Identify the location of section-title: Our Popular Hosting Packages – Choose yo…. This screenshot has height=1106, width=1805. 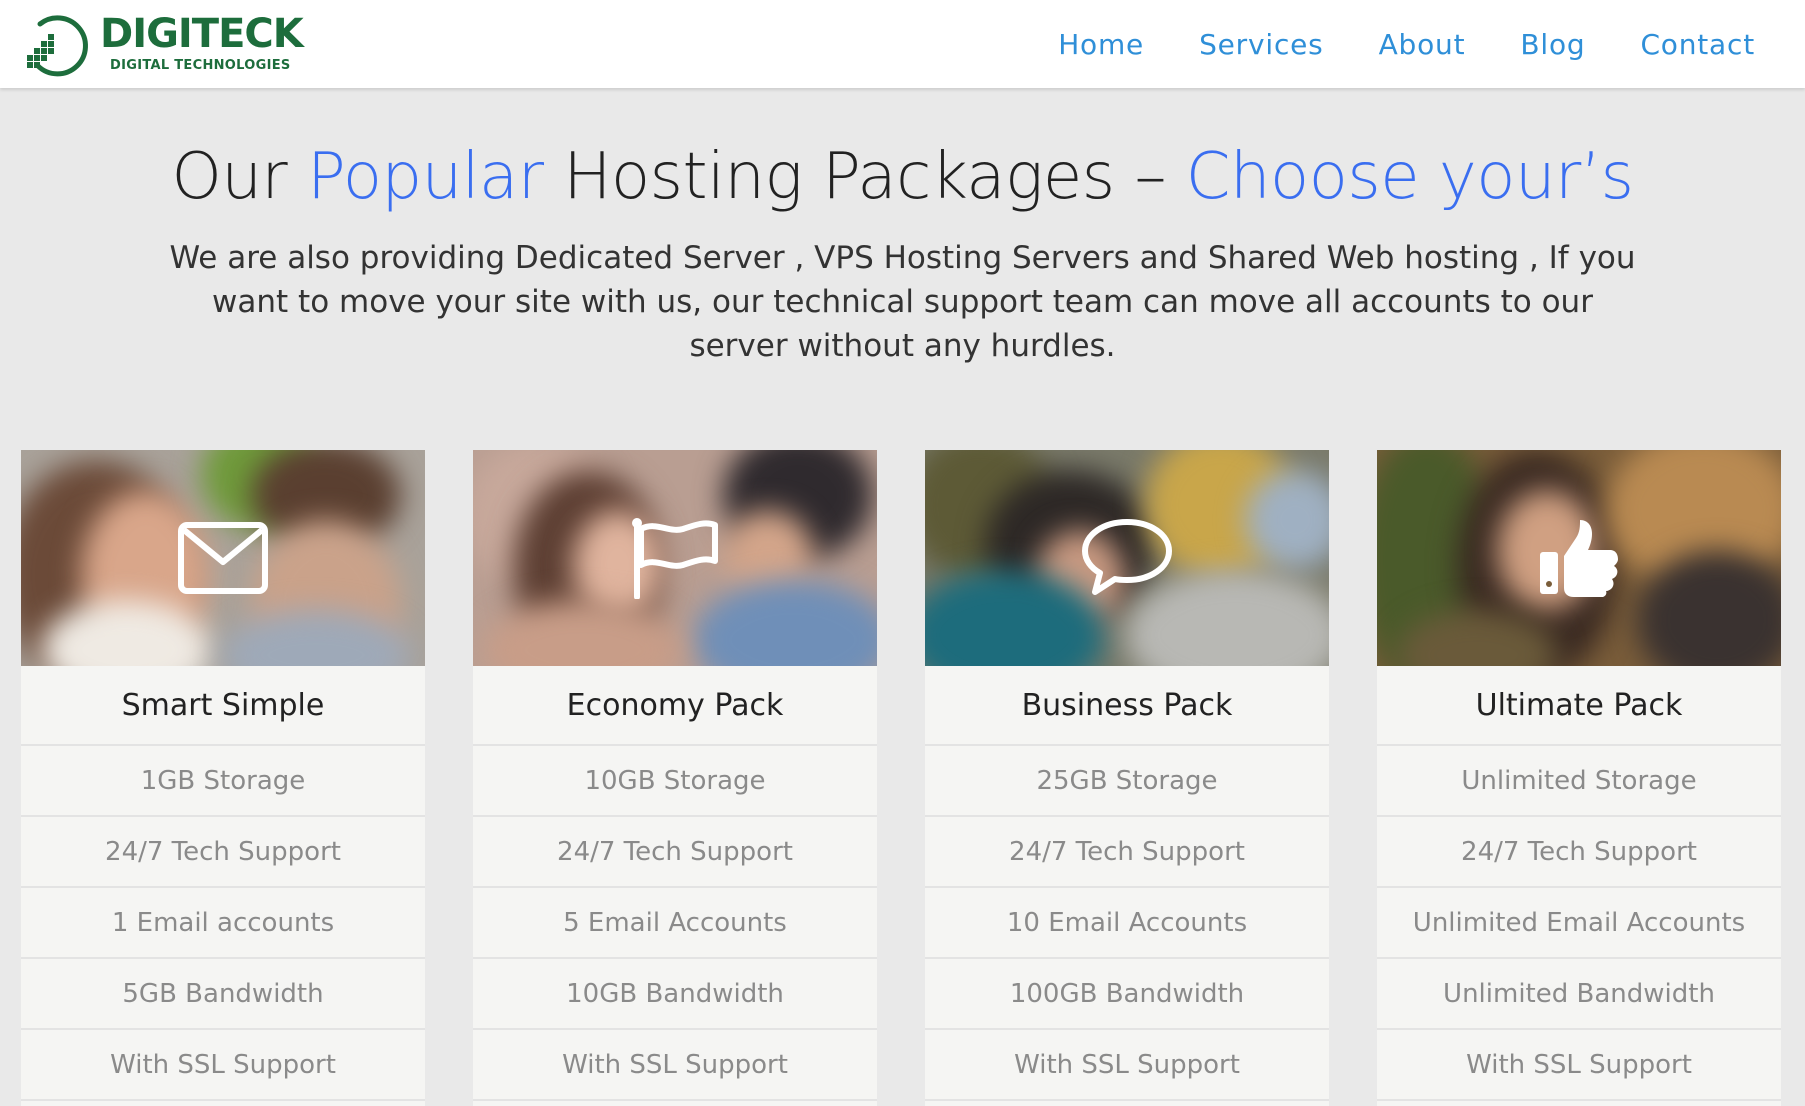
(902, 177).